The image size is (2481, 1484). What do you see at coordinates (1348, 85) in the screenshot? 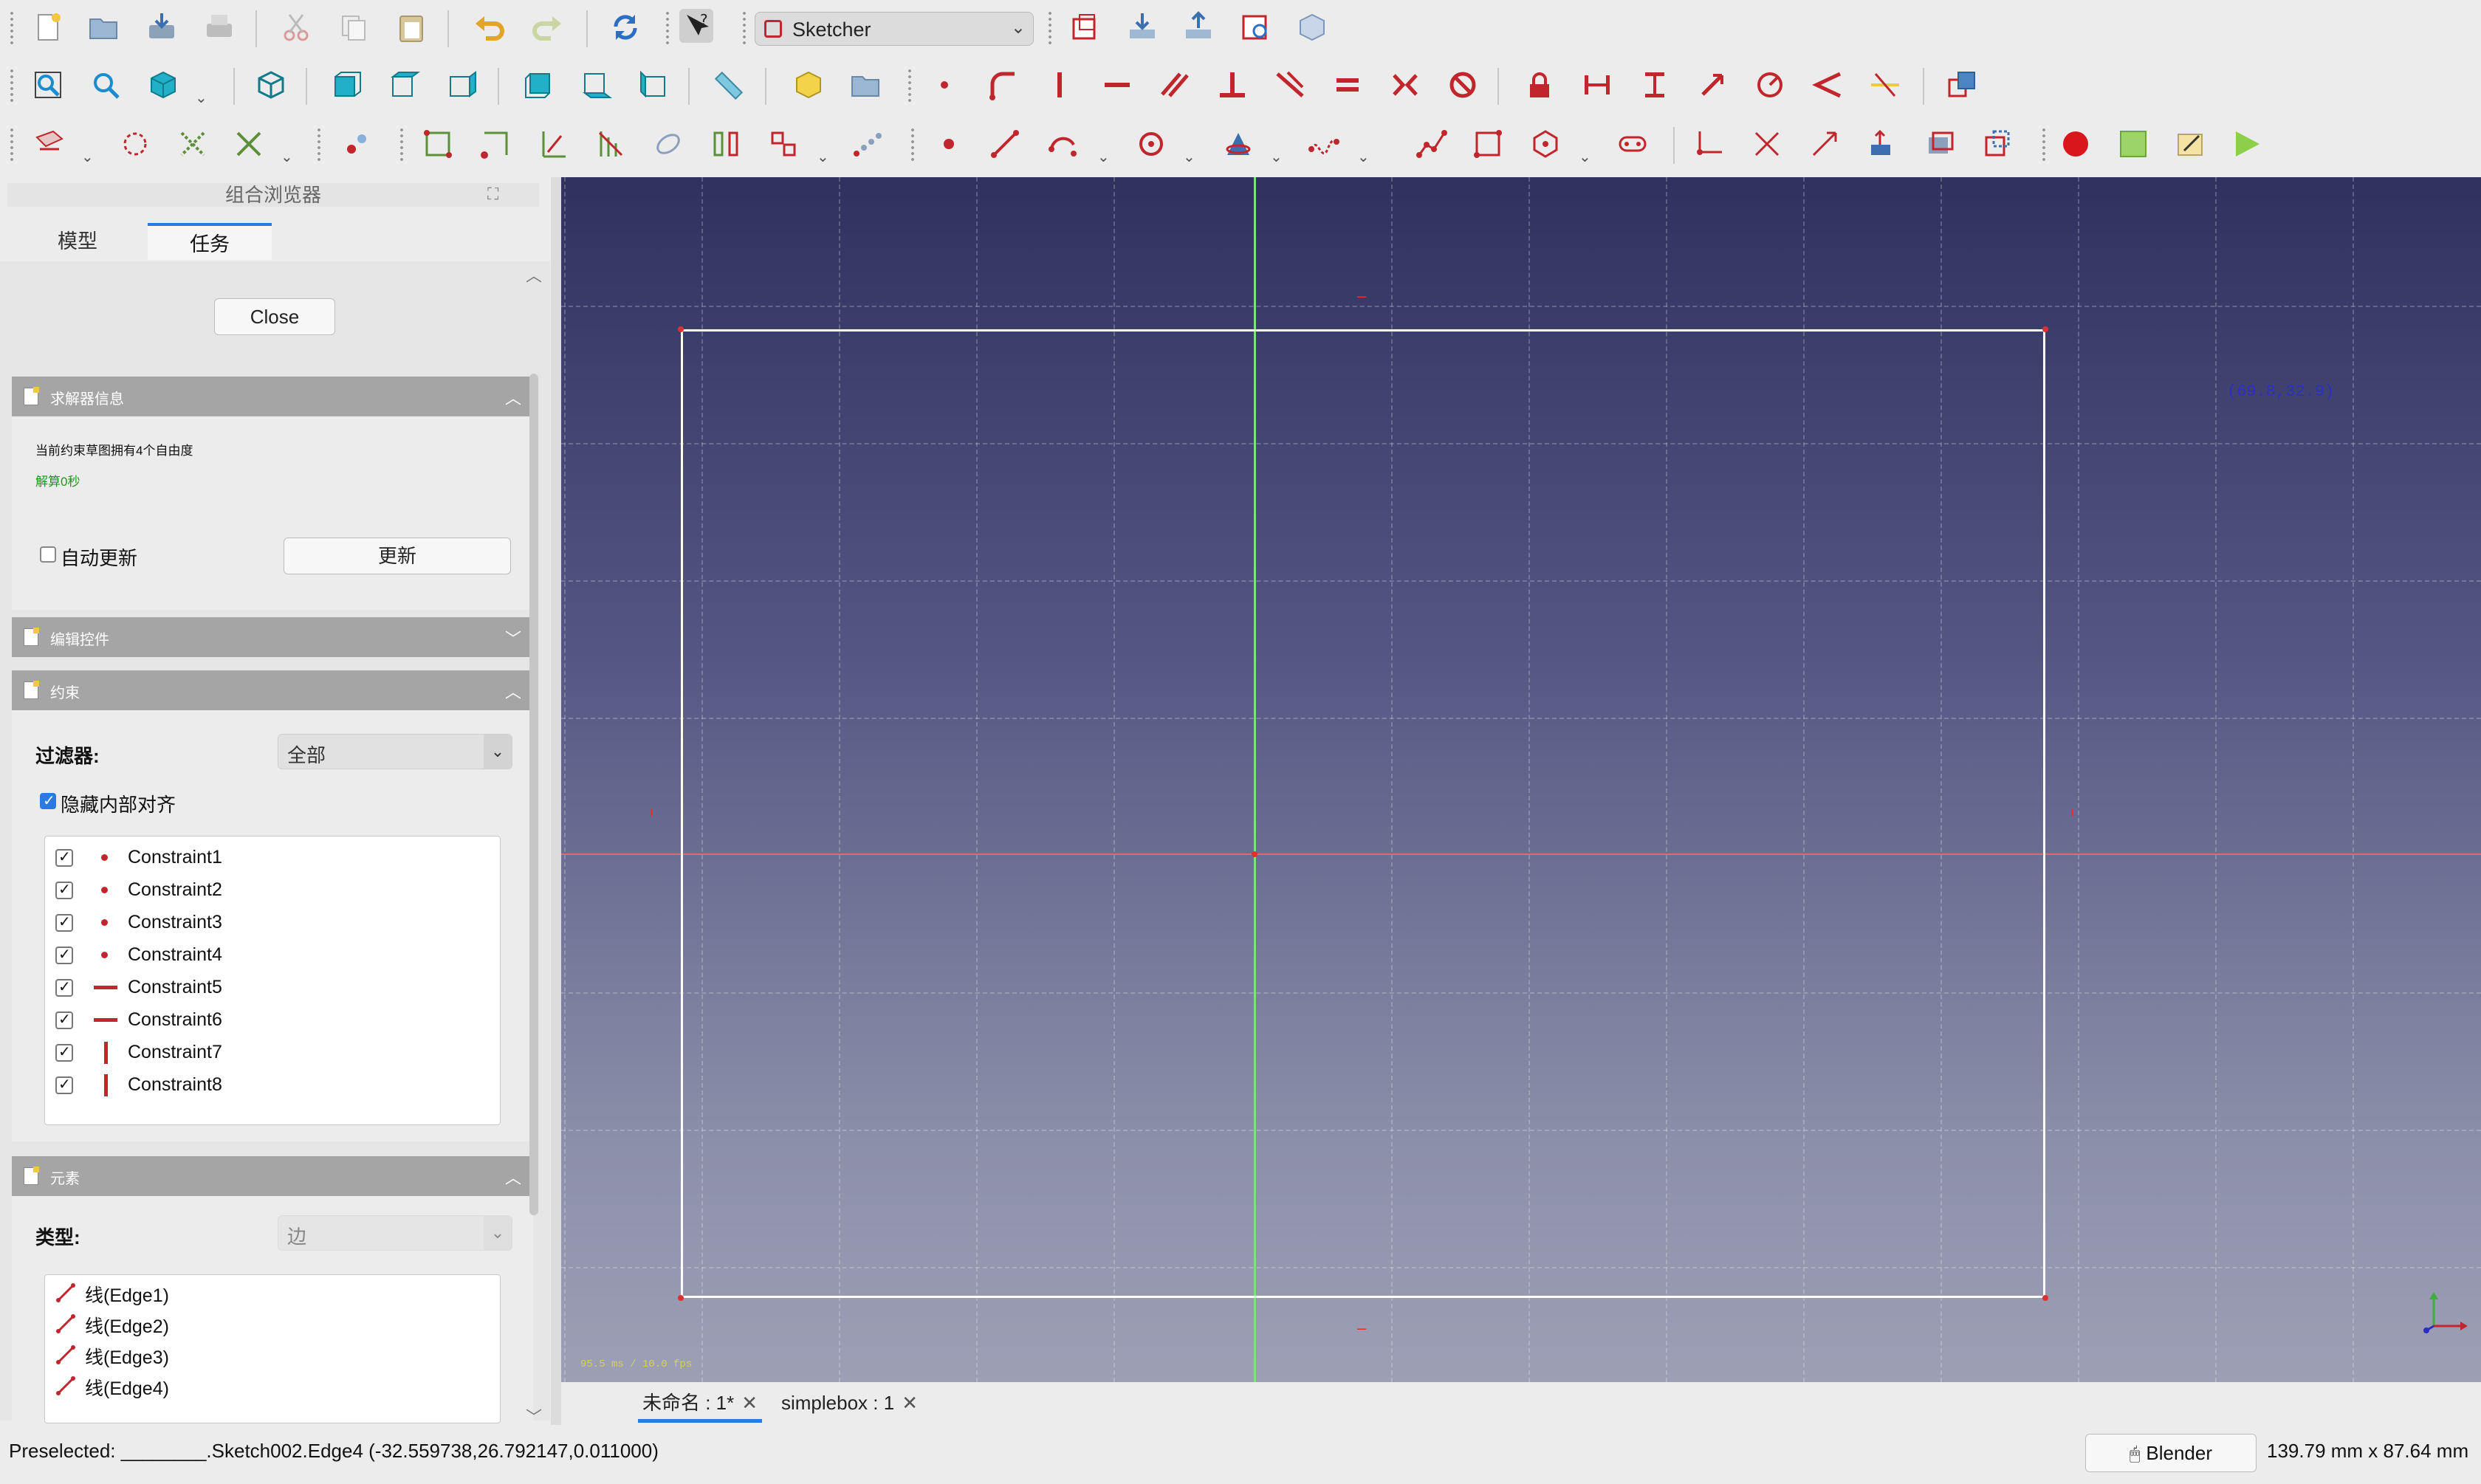
I see `equal-constraint-icon` at bounding box center [1348, 85].